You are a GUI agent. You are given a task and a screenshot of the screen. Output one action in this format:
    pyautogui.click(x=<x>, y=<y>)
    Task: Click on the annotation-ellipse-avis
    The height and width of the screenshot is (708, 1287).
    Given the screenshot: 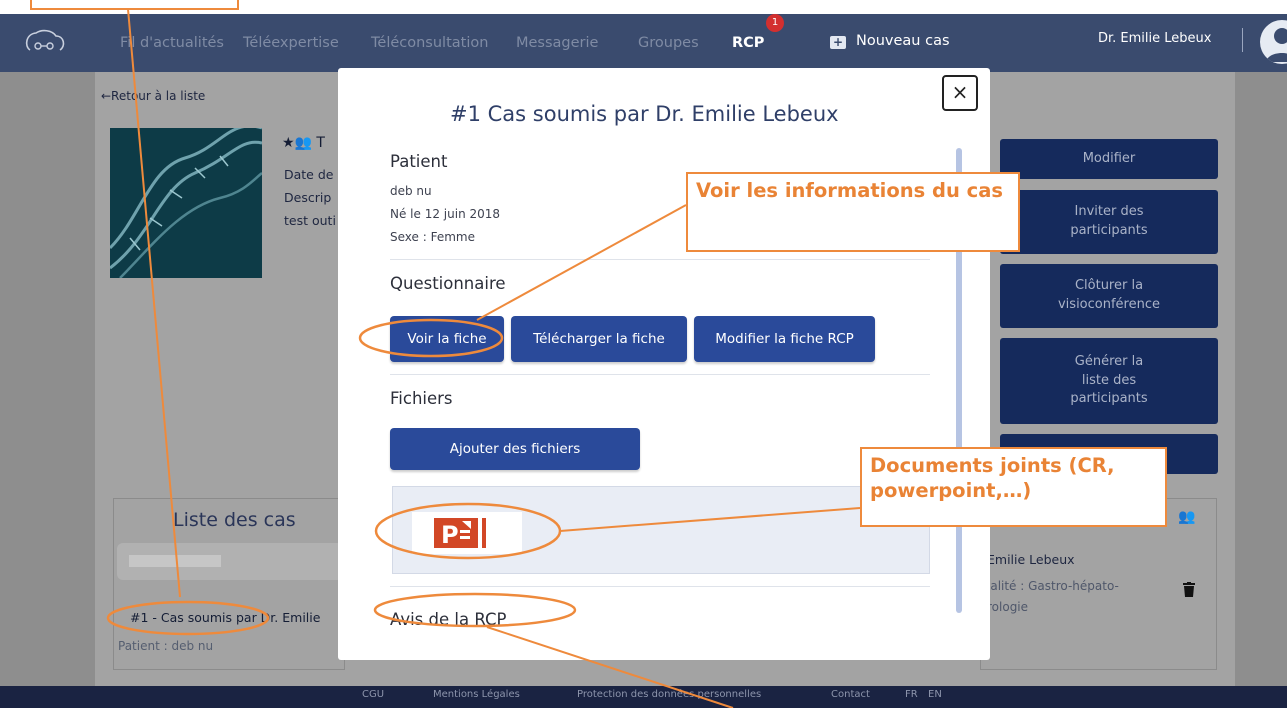 What is the action you would take?
    pyautogui.click(x=475, y=610)
    